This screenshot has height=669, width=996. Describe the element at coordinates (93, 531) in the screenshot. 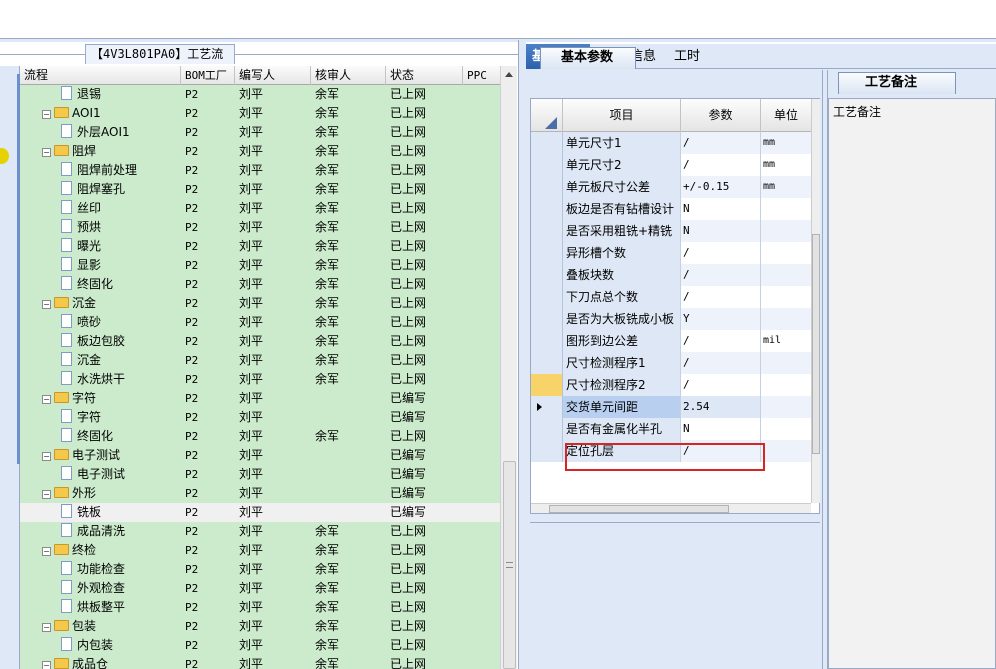

I see `tree-node: 成品清洗` at that location.